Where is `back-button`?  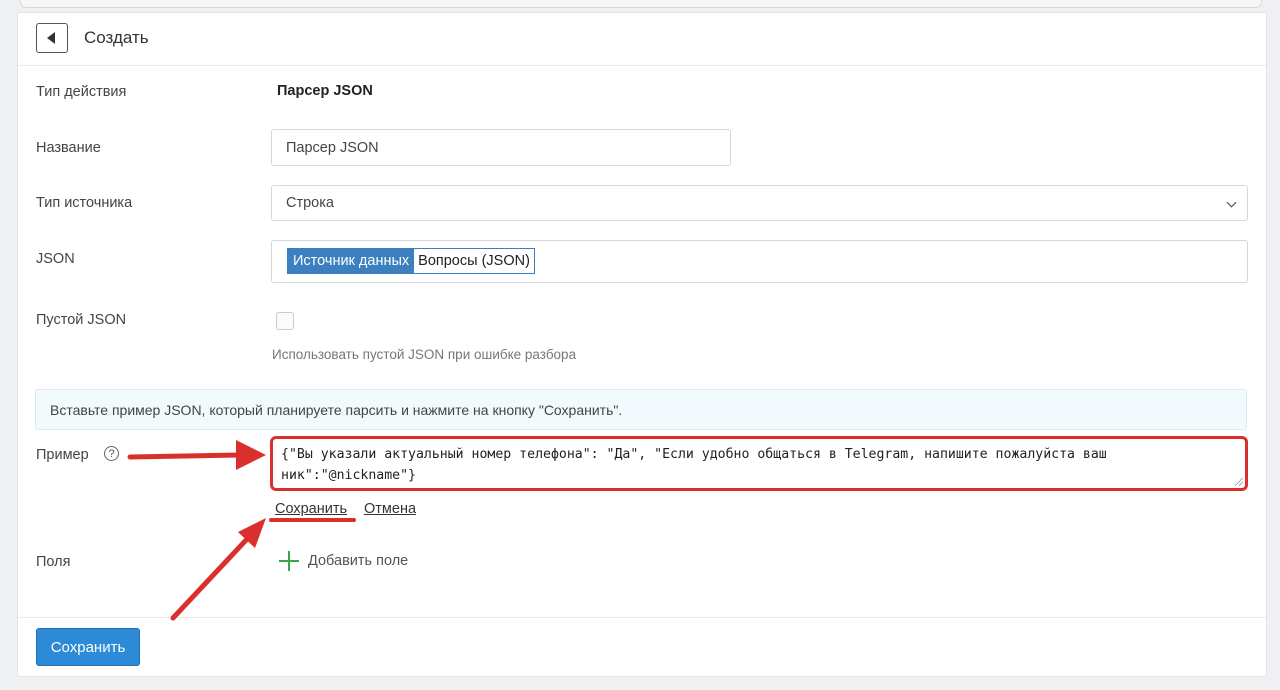
back-button is located at coordinates (52, 38).